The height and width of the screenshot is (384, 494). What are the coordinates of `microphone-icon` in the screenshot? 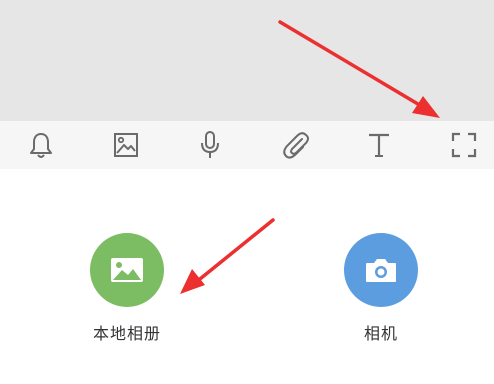 It's located at (210, 145).